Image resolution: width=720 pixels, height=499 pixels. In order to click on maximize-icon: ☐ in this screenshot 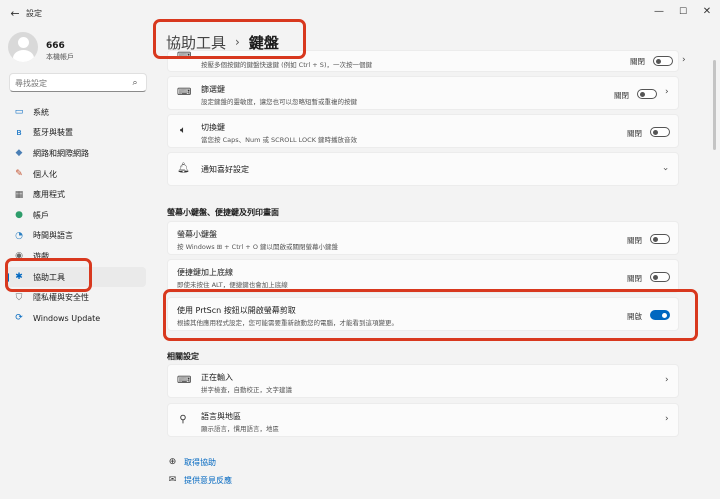, I will do `click(683, 12)`.